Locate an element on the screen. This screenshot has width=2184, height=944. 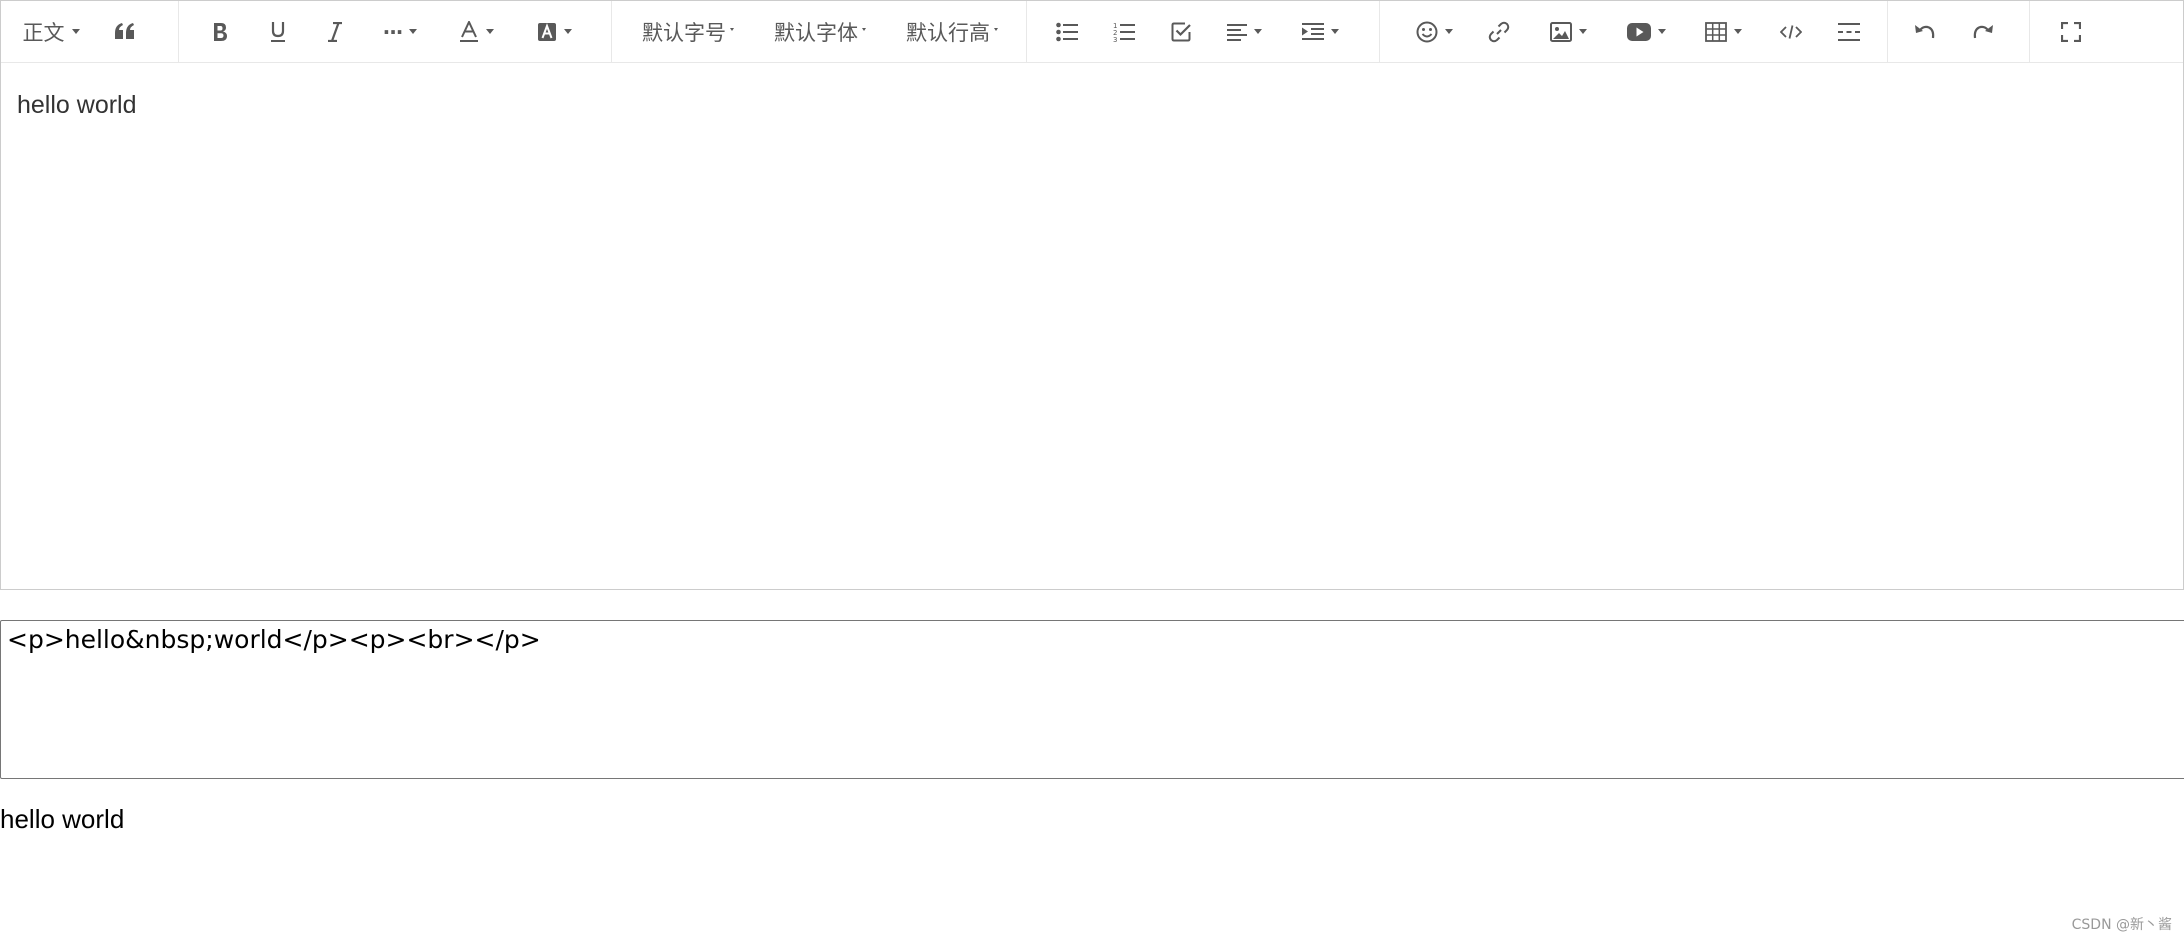
more-style-button: ··· is located at coordinates (400, 32).